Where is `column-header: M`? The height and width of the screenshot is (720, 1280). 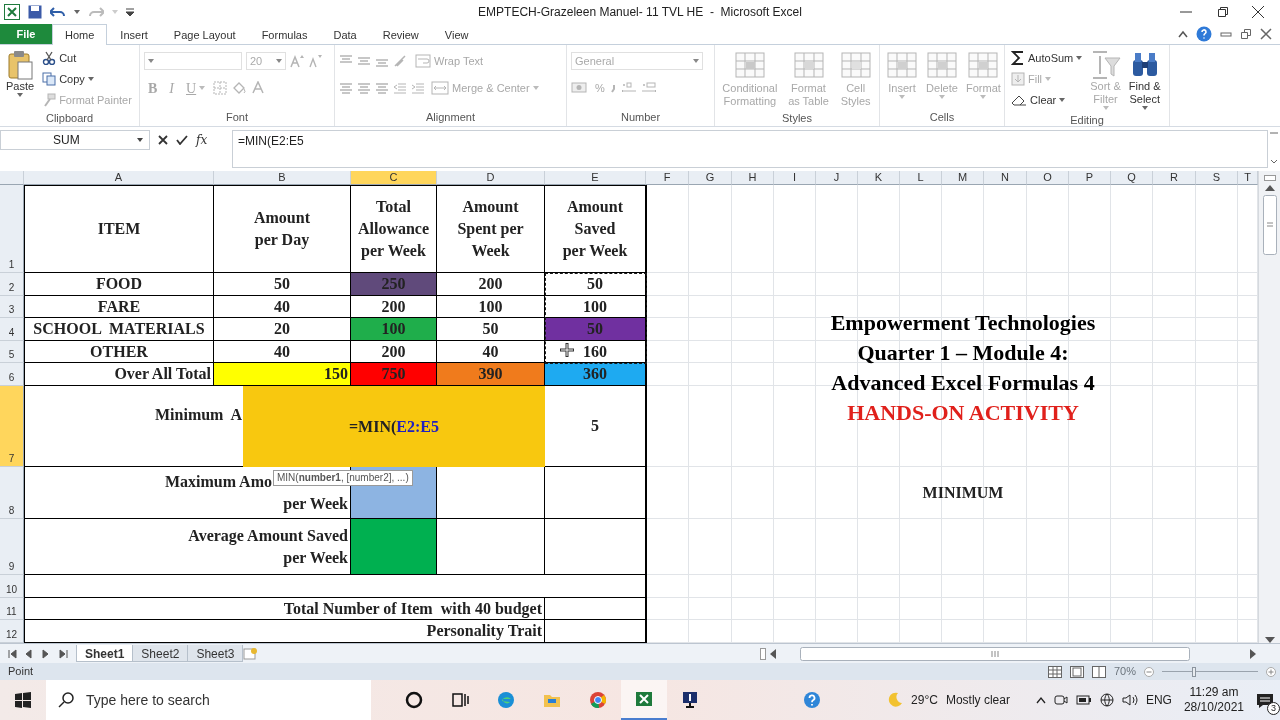 column-header: M is located at coordinates (963, 178).